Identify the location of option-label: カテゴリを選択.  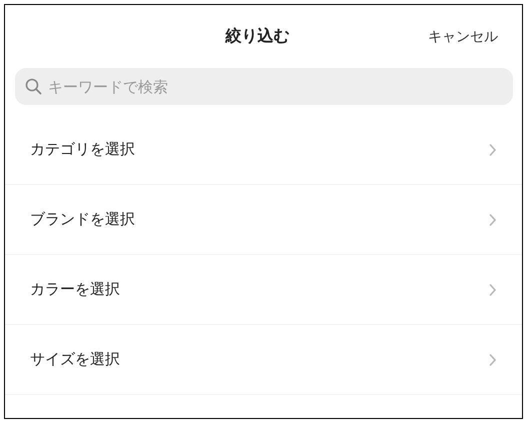
(83, 149).